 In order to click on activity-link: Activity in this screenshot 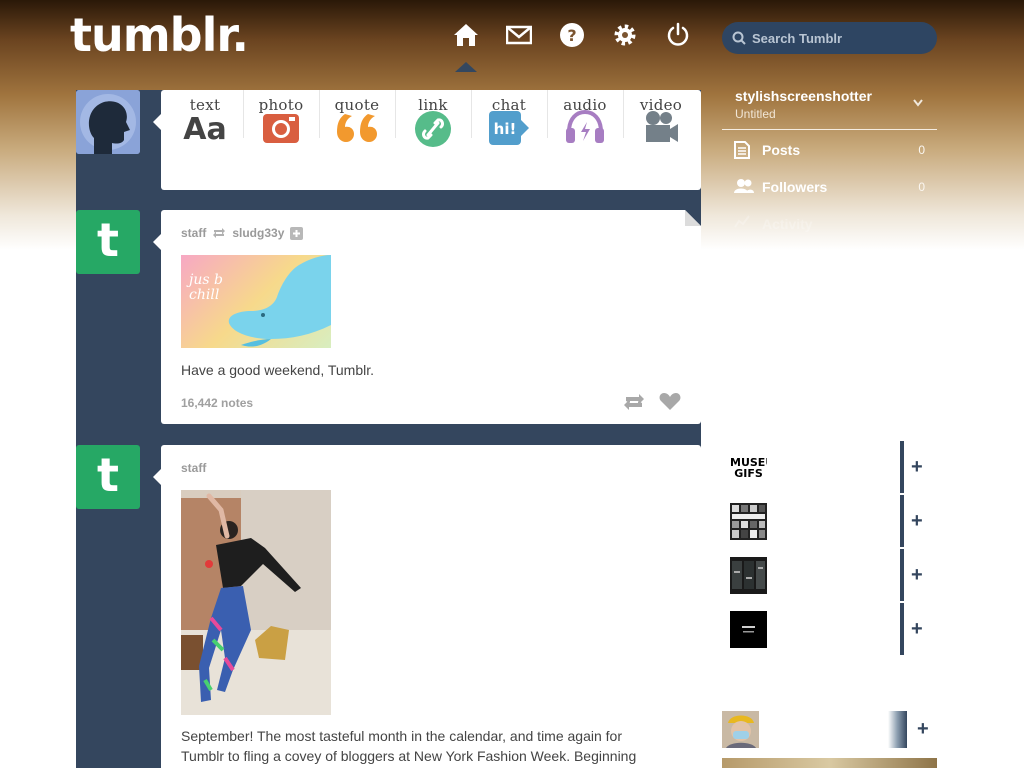, I will do `click(829, 222)`.